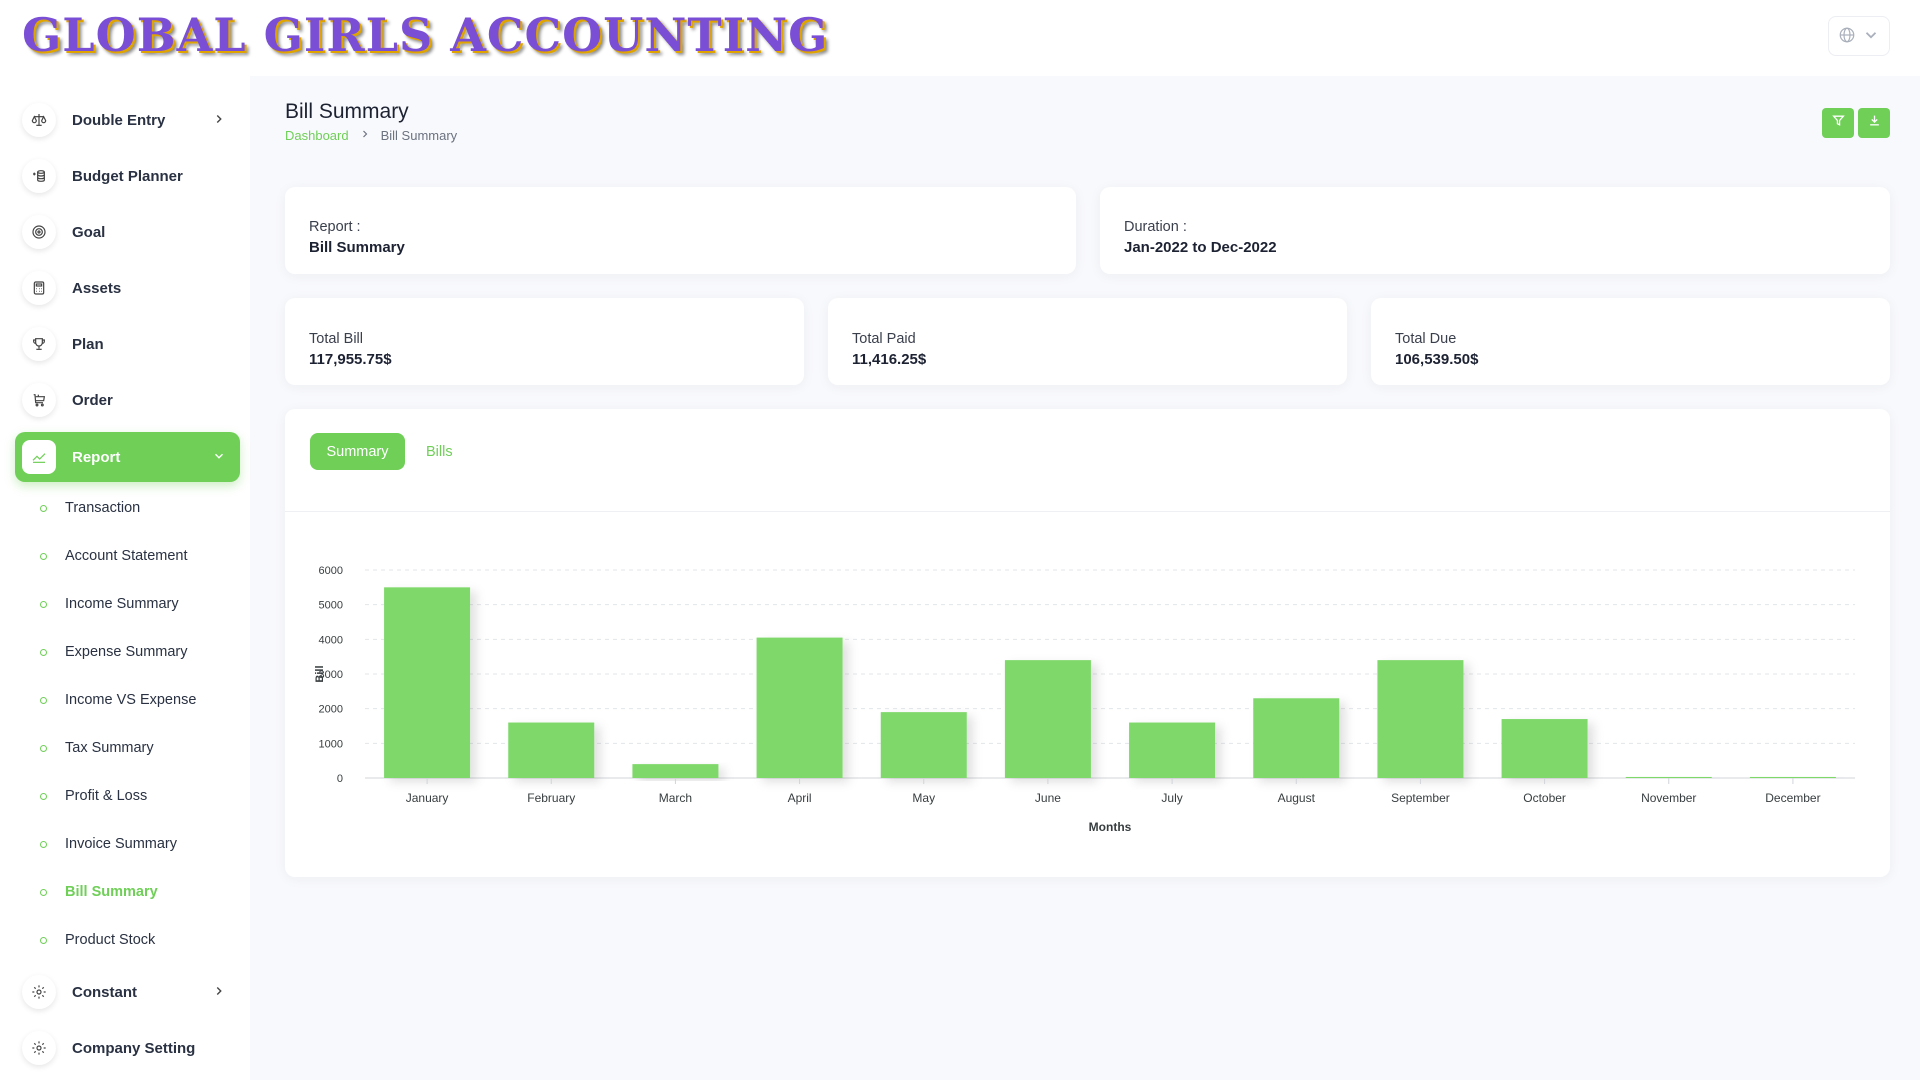  What do you see at coordinates (331, 640) in the screenshot?
I see `y-tick-label: 4000` at bounding box center [331, 640].